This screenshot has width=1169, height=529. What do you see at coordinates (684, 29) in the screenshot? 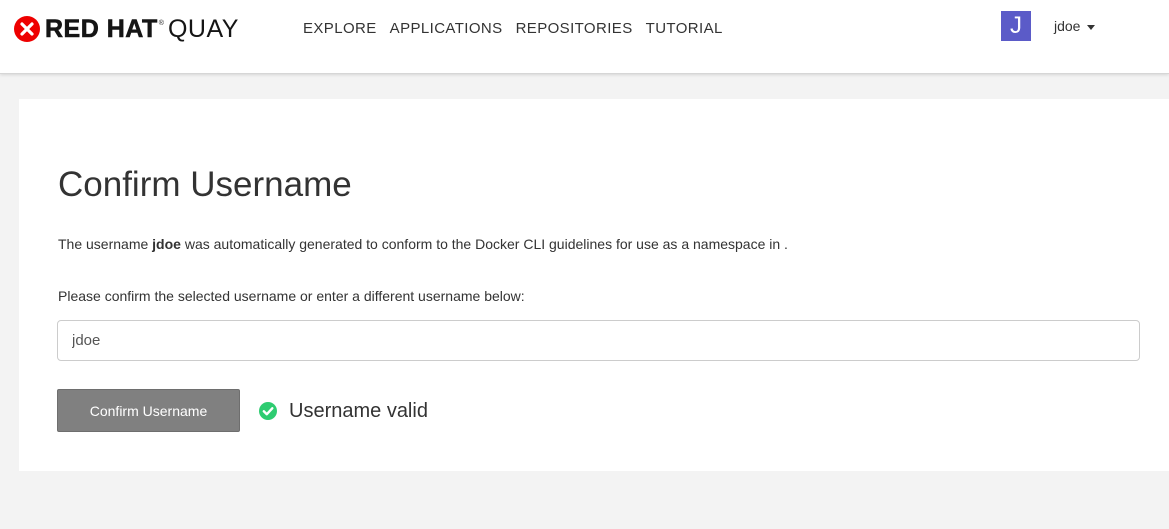
I see `nav-tutorial: TUTORIAL` at bounding box center [684, 29].